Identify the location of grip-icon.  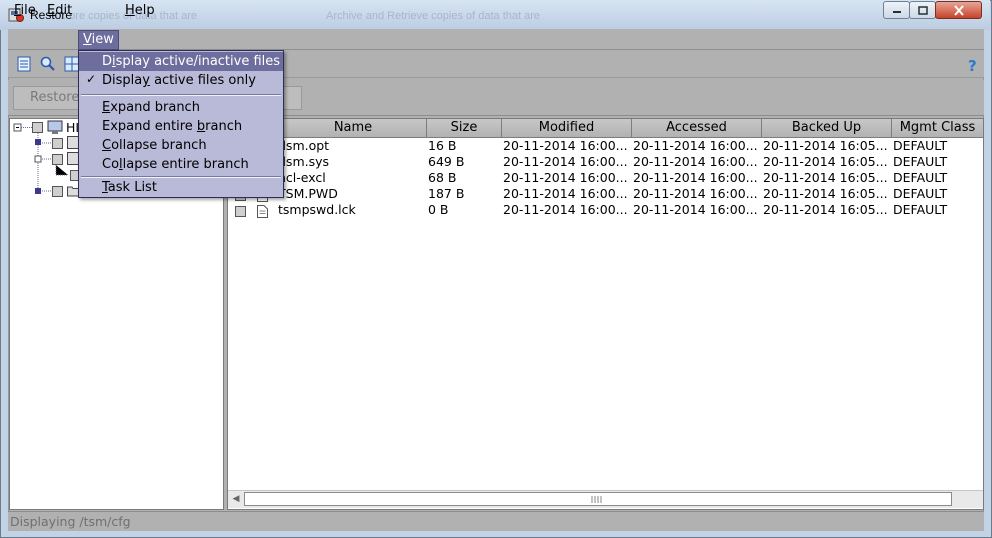
(596, 499).